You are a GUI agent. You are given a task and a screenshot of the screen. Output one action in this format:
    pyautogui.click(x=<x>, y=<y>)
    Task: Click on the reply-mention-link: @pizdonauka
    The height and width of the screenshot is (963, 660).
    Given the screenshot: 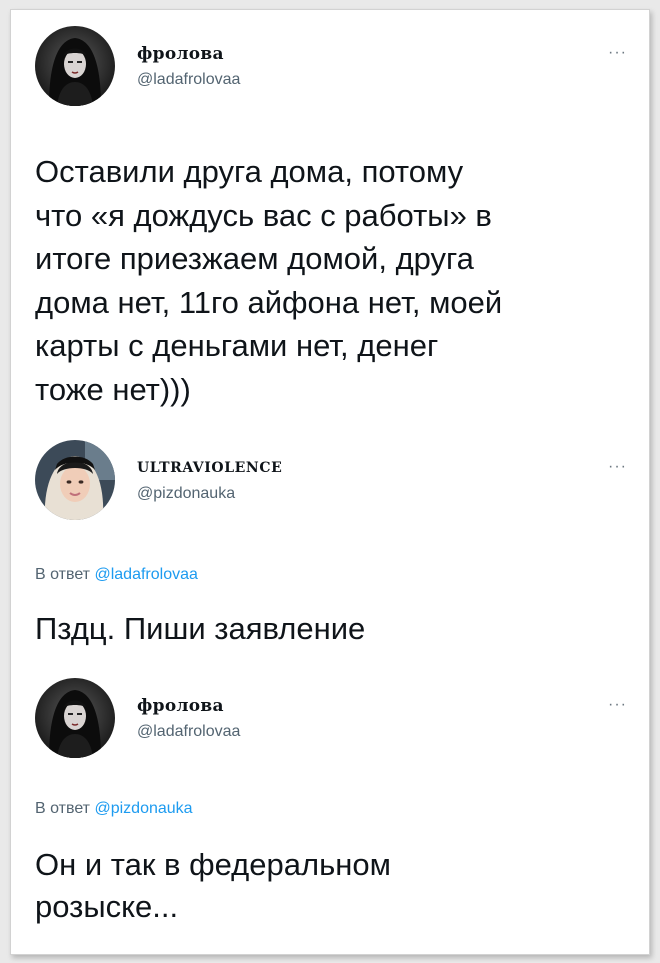 What is the action you would take?
    pyautogui.click(x=143, y=808)
    